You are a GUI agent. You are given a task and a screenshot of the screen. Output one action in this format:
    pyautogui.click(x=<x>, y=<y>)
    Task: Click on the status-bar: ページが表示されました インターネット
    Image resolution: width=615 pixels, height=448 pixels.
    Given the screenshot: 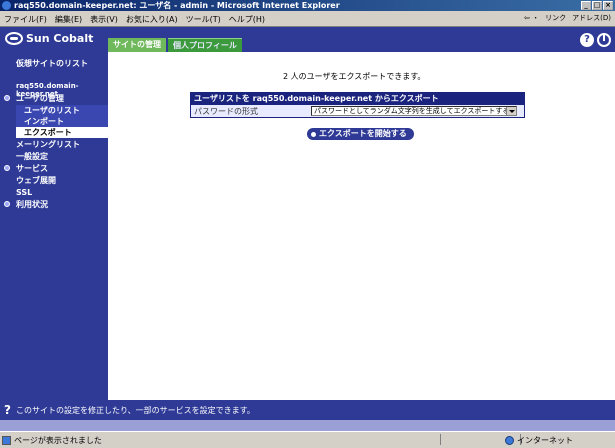 What is the action you would take?
    pyautogui.click(x=307, y=439)
    